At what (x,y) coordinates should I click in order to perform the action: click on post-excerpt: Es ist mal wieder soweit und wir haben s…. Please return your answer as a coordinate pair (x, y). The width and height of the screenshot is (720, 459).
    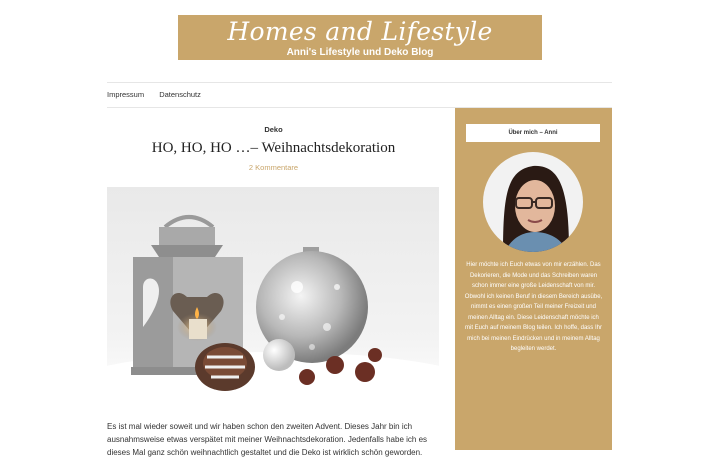
    Looking at the image, I should click on (273, 439).